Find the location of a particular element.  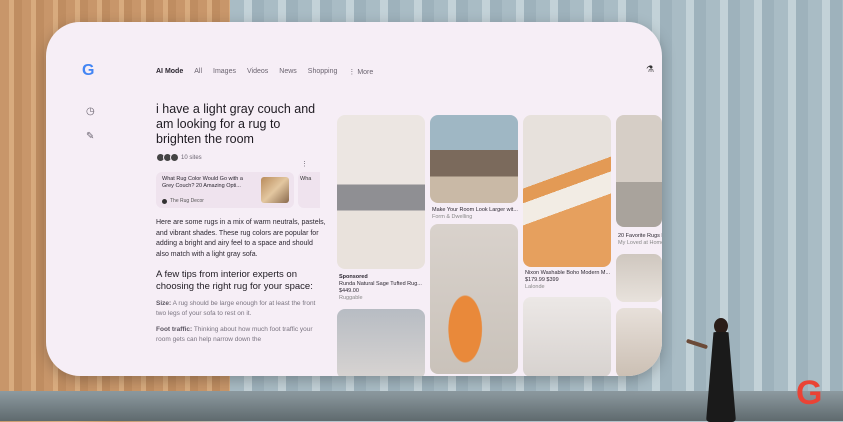

source-card-site: The Rug Decor is located at coordinates (183, 201).